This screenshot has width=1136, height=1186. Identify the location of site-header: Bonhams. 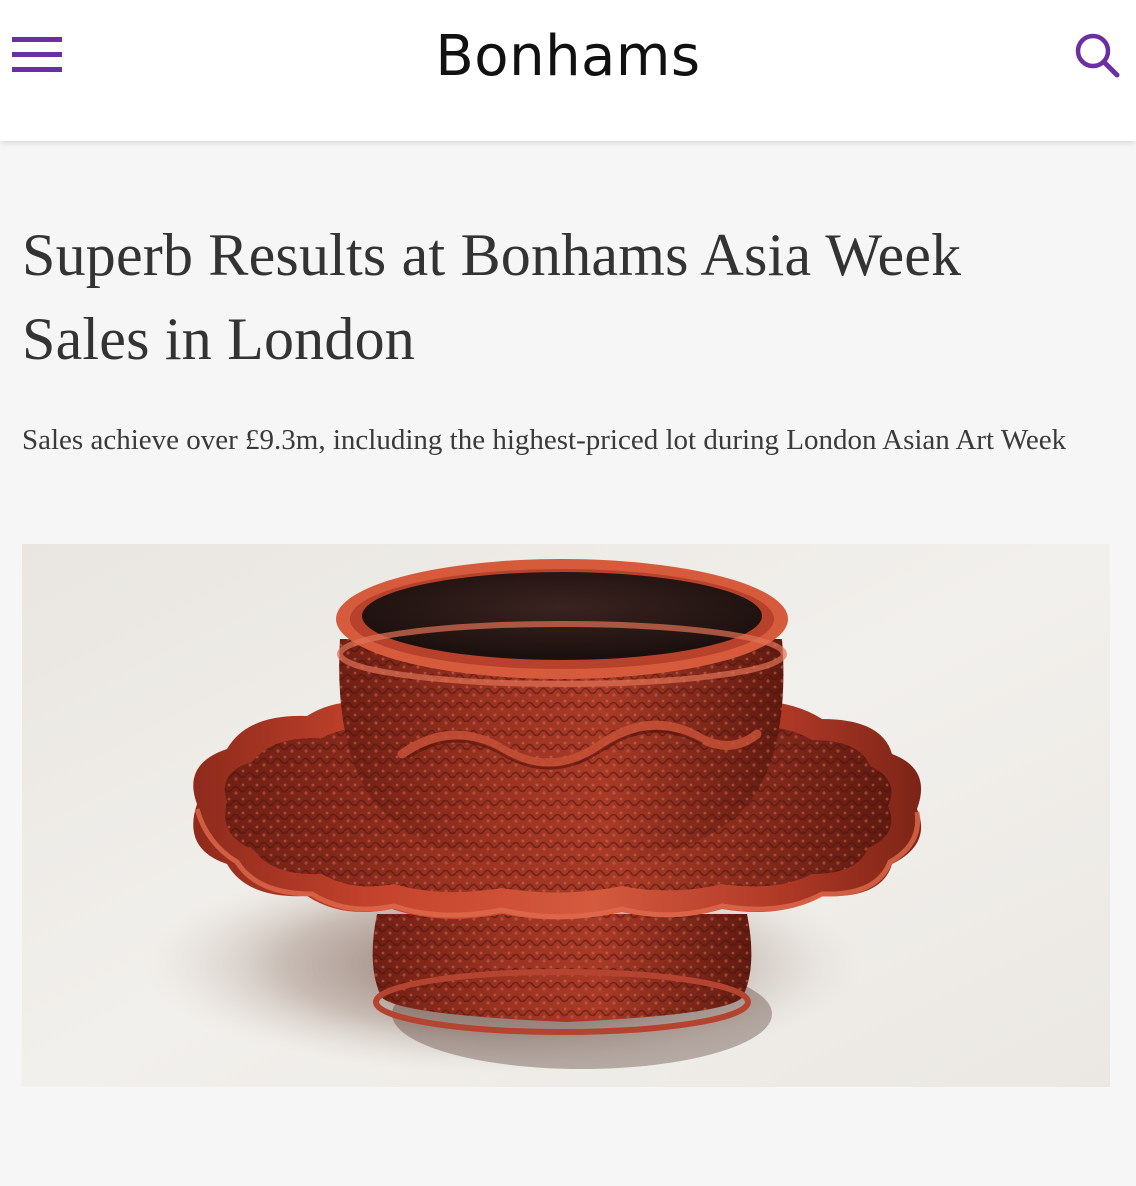
(568, 70).